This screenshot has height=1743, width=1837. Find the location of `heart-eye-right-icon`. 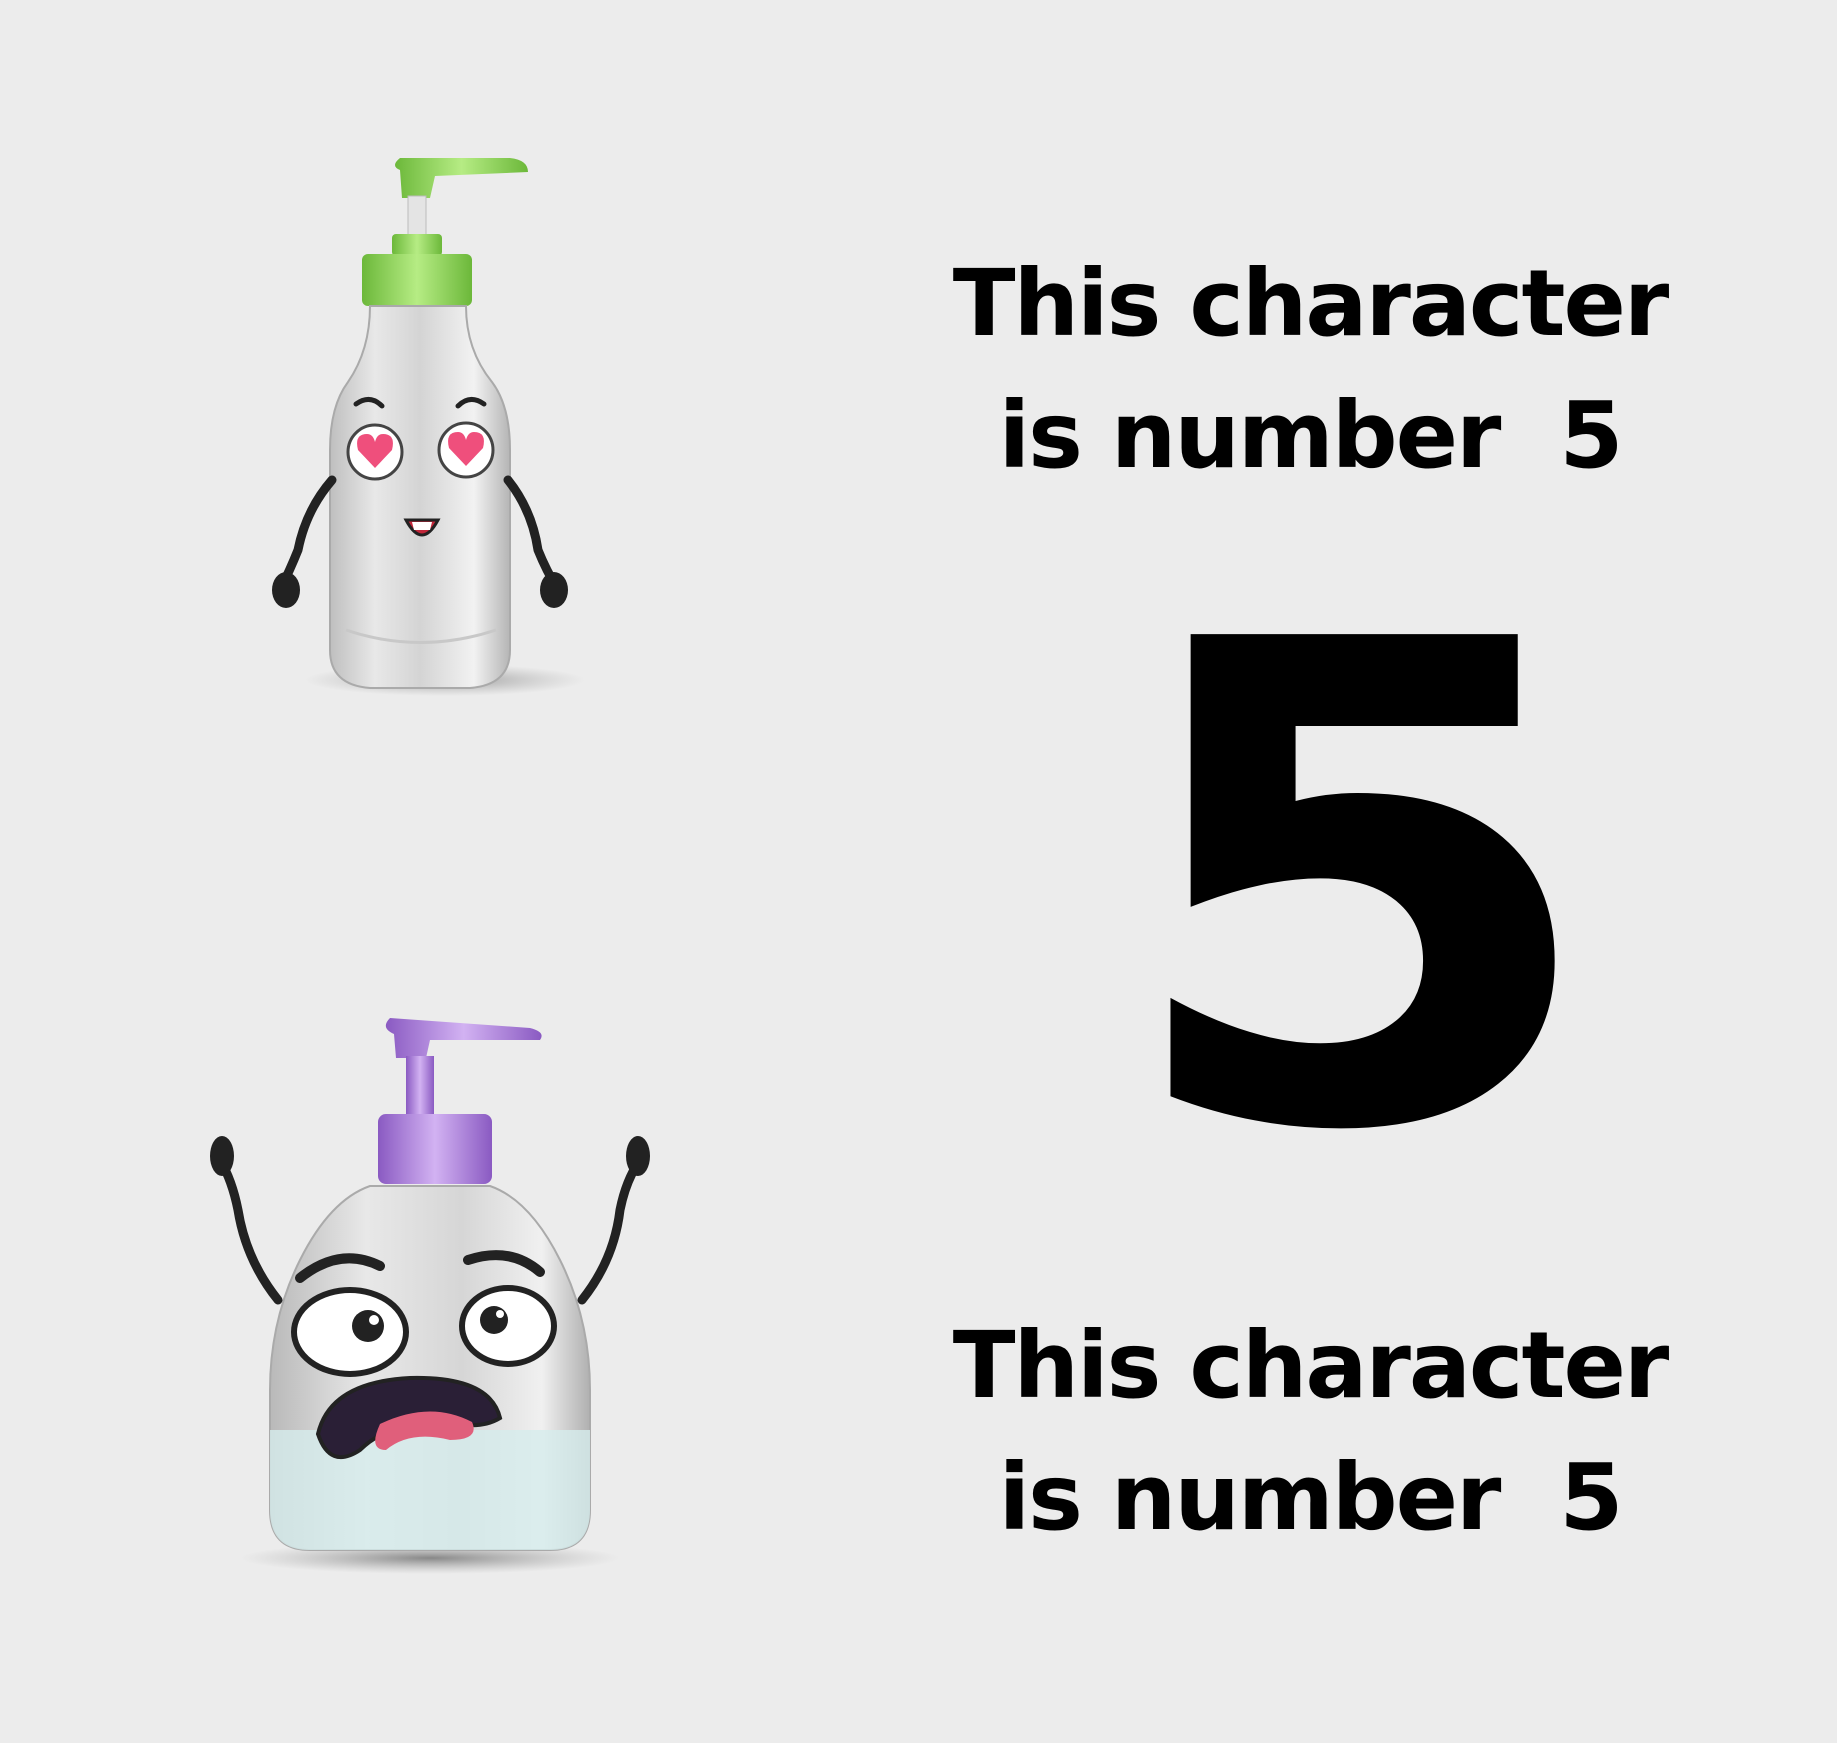

heart-eye-right-icon is located at coordinates (466, 450).